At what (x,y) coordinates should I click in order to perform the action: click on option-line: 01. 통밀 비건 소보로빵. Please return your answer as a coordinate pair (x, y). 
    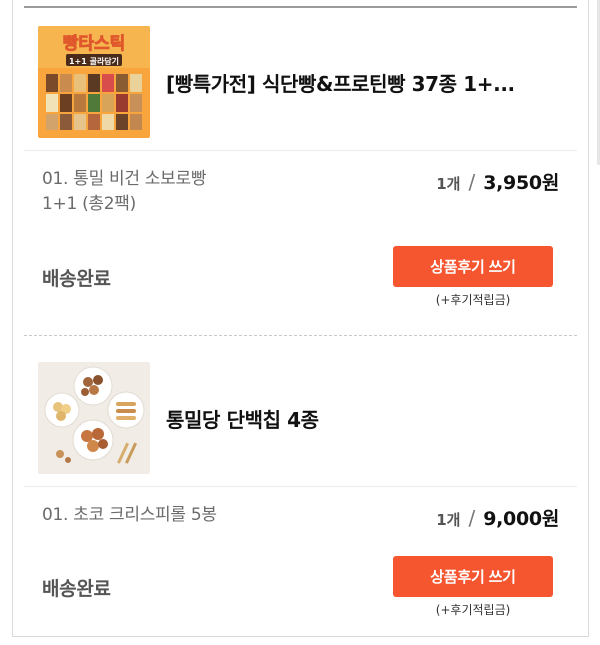
    Looking at the image, I should click on (124, 179).